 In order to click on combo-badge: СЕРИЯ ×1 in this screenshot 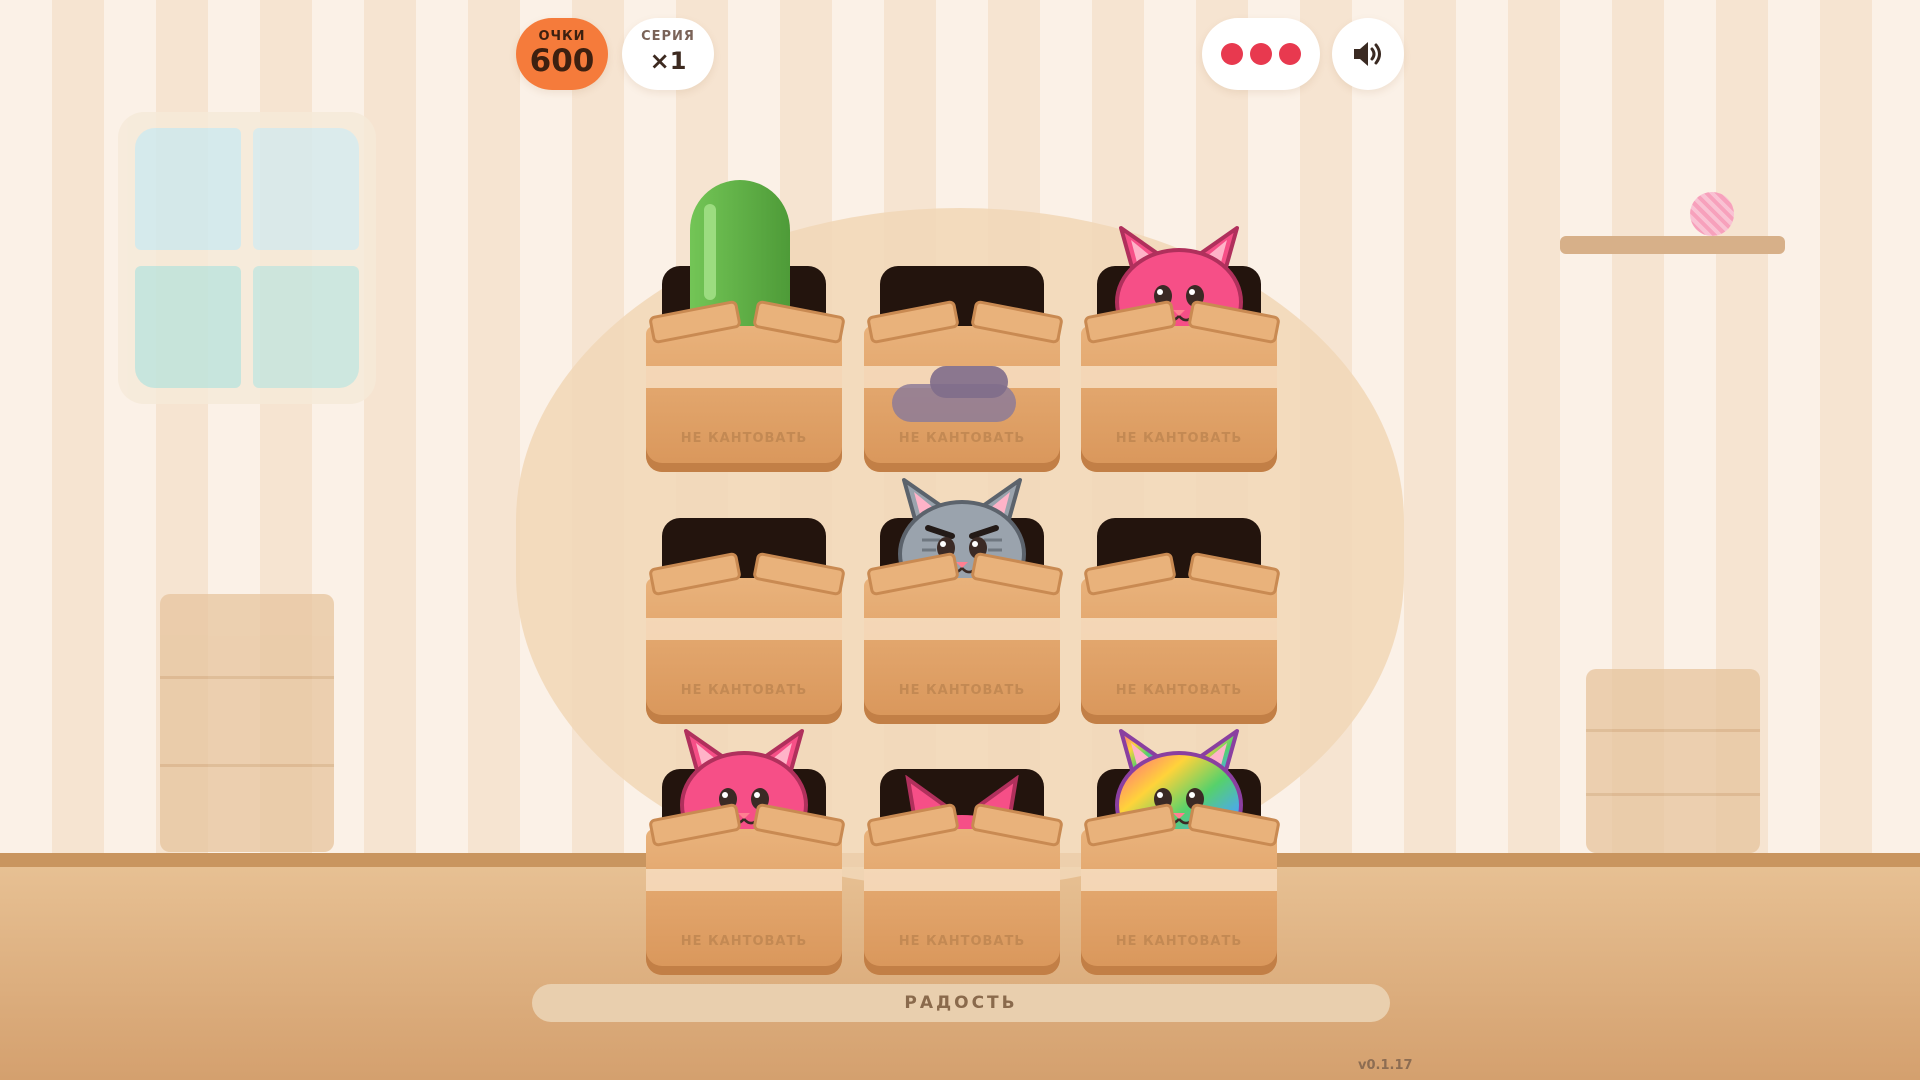, I will do `click(668, 54)`.